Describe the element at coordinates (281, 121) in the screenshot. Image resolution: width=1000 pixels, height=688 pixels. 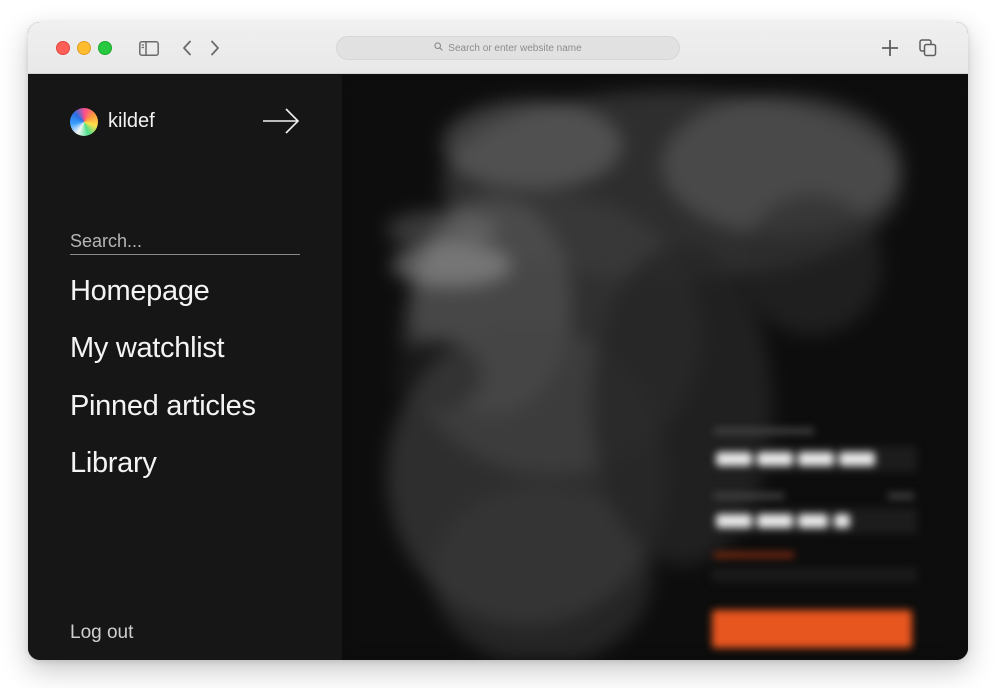
I see `arrow-right-icon` at that location.